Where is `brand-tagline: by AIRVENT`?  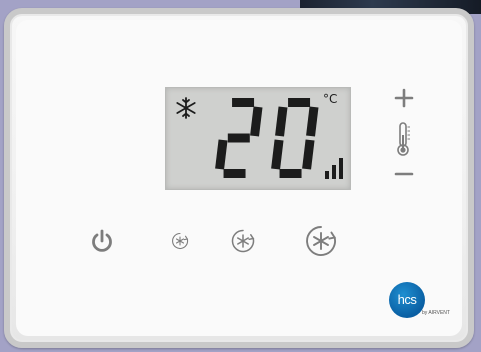
brand-tagline: by AIRVENT is located at coordinates (436, 313).